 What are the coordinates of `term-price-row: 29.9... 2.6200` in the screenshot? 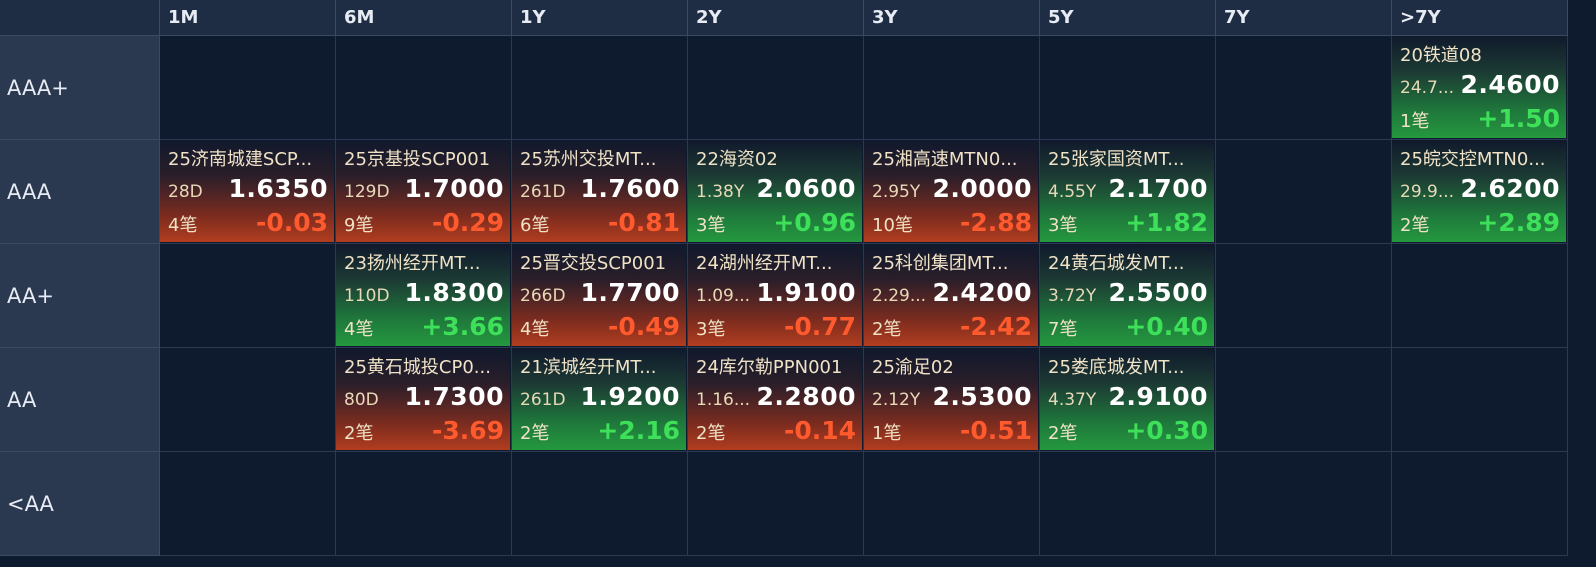 It's located at (1480, 191).